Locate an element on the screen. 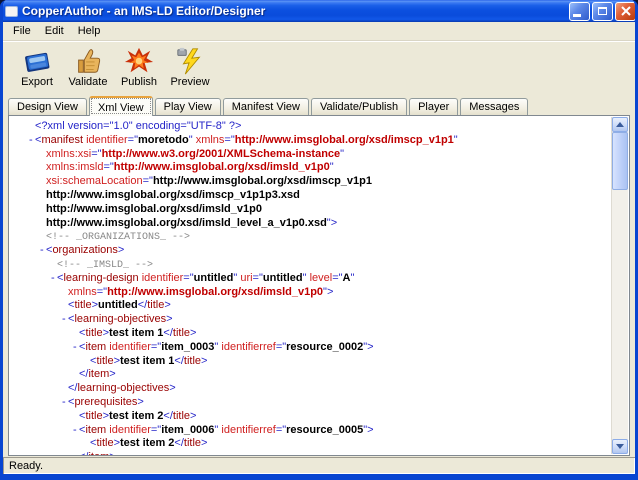 Image resolution: width=638 pixels, height=480 pixels. xml-token-v: moretodo is located at coordinates (163, 139).